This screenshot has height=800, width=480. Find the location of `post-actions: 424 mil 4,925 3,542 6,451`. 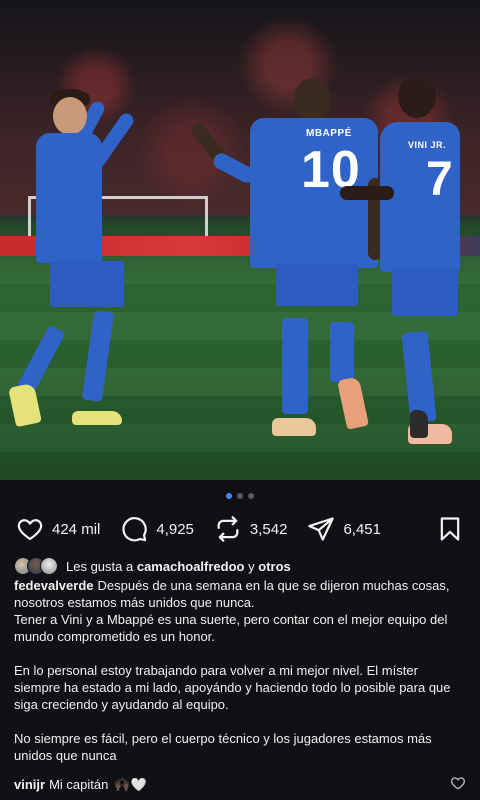

post-actions: 424 mil 4,925 3,542 6,451 is located at coordinates (240, 529).